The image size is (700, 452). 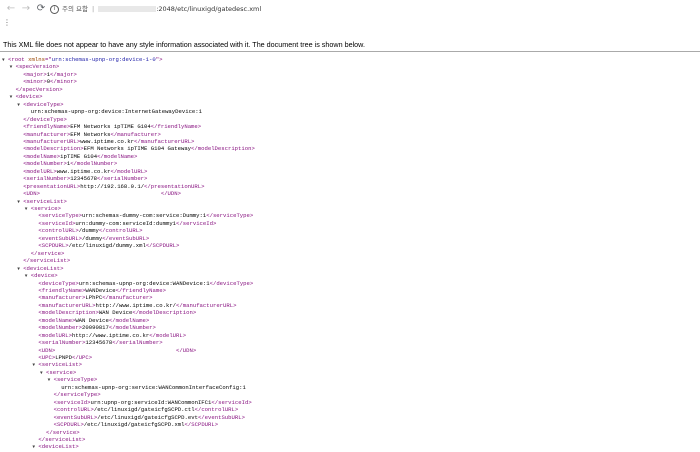 I want to click on xml-text: 20090817, so click(x=95, y=328).